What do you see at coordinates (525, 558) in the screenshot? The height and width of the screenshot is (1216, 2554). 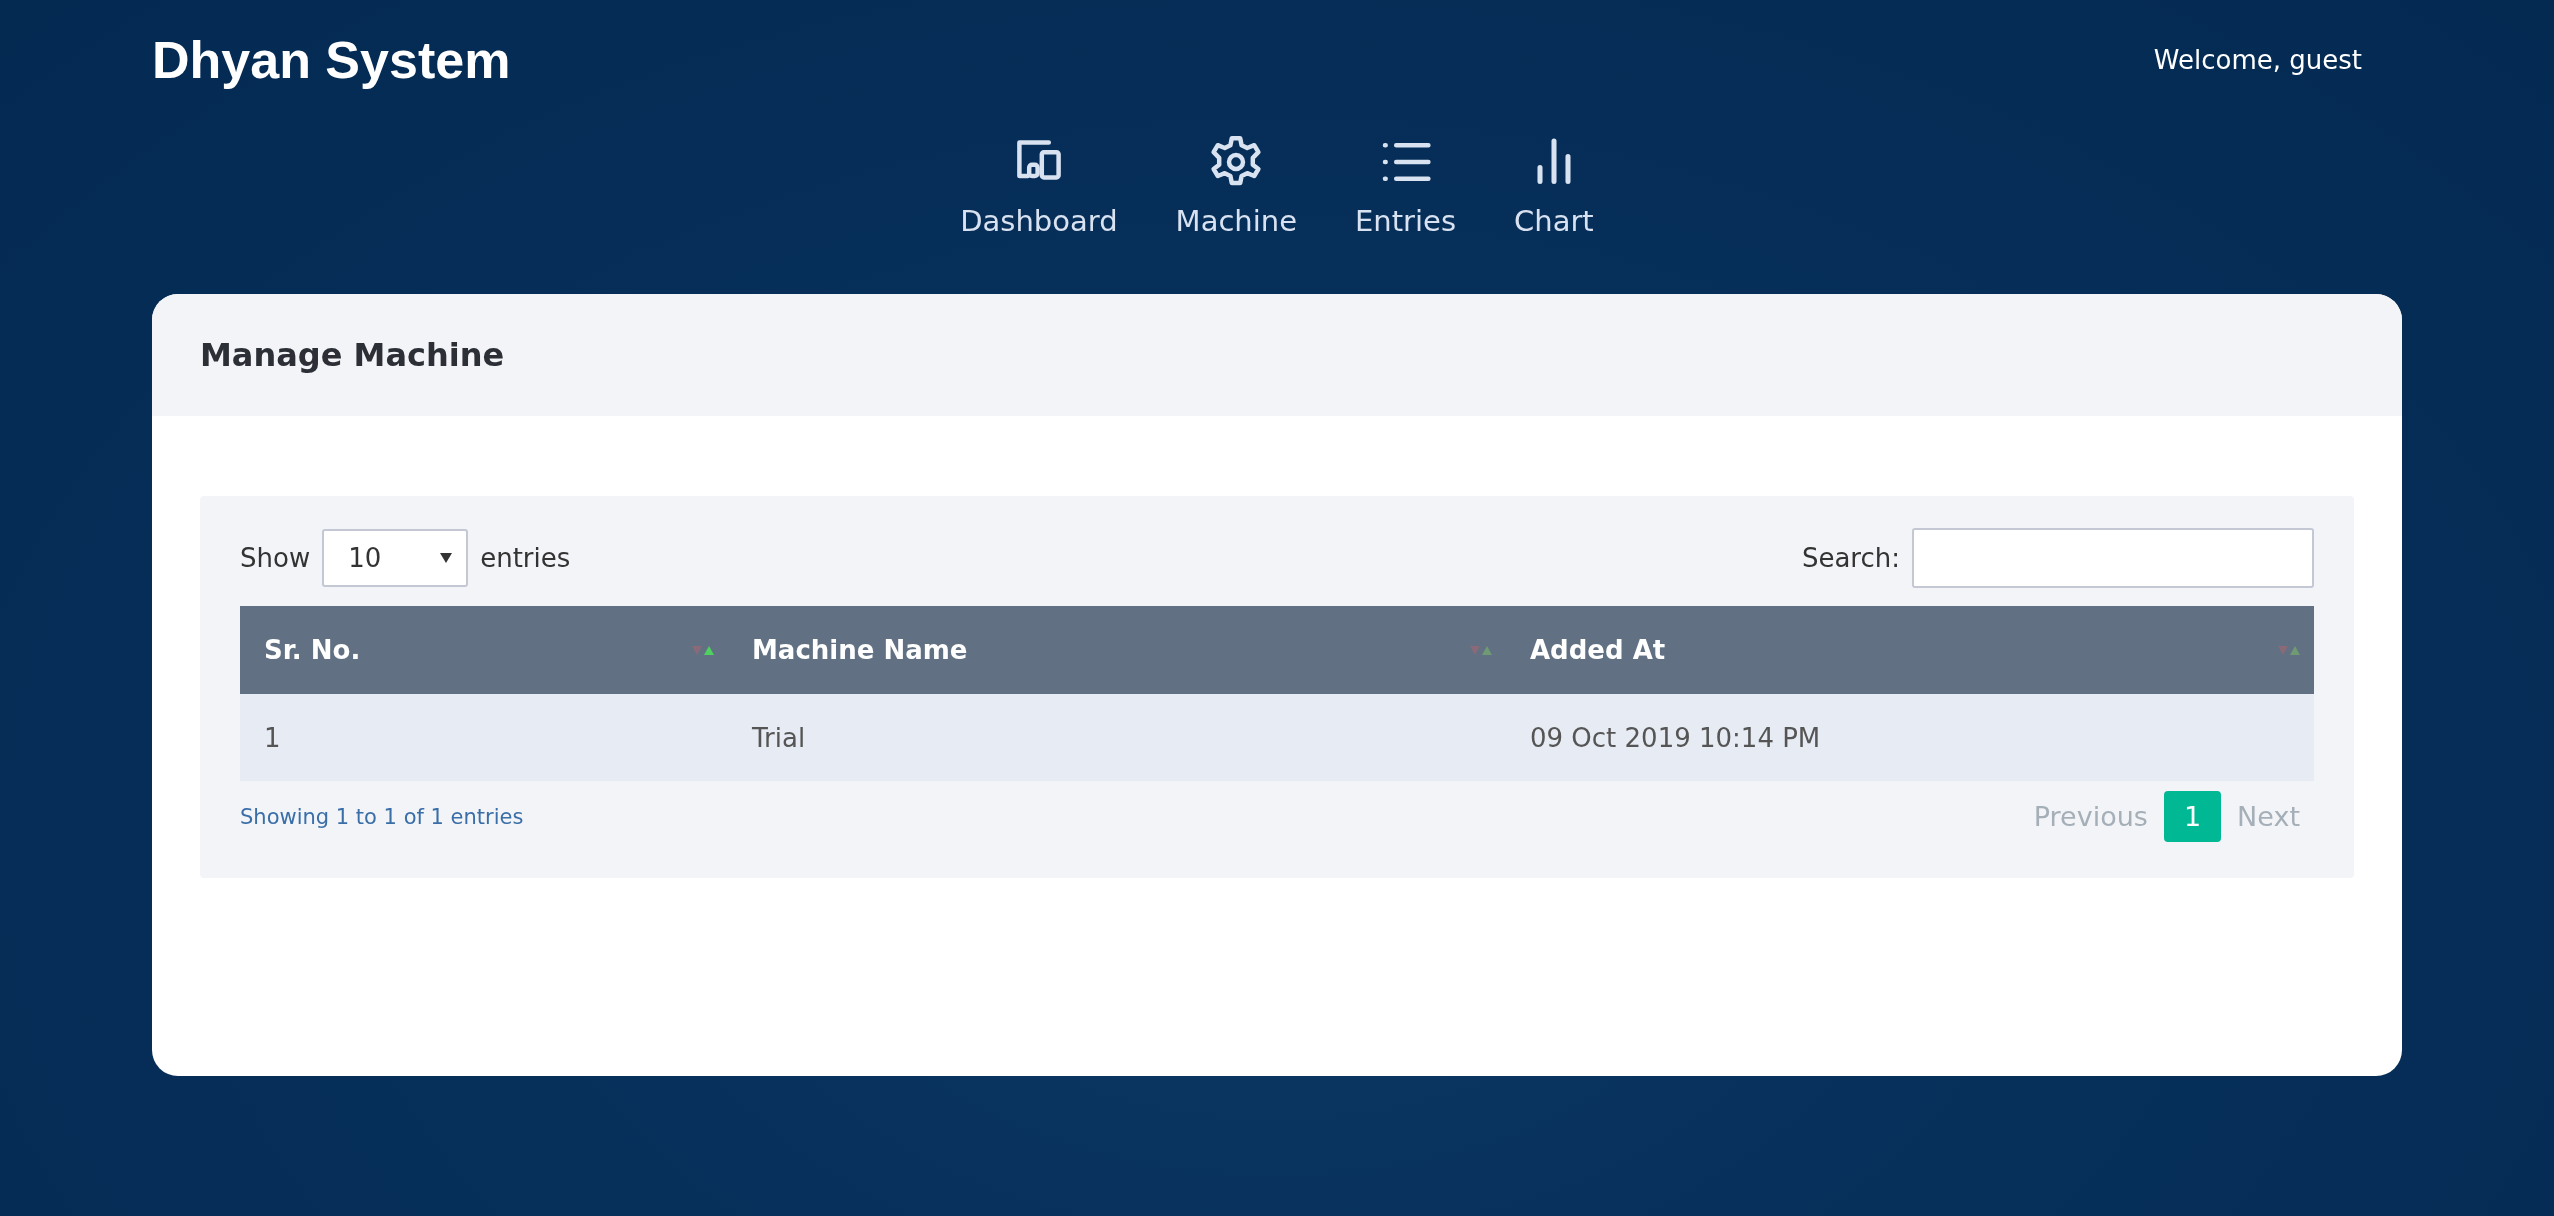 I see `entries-label: entries` at bounding box center [525, 558].